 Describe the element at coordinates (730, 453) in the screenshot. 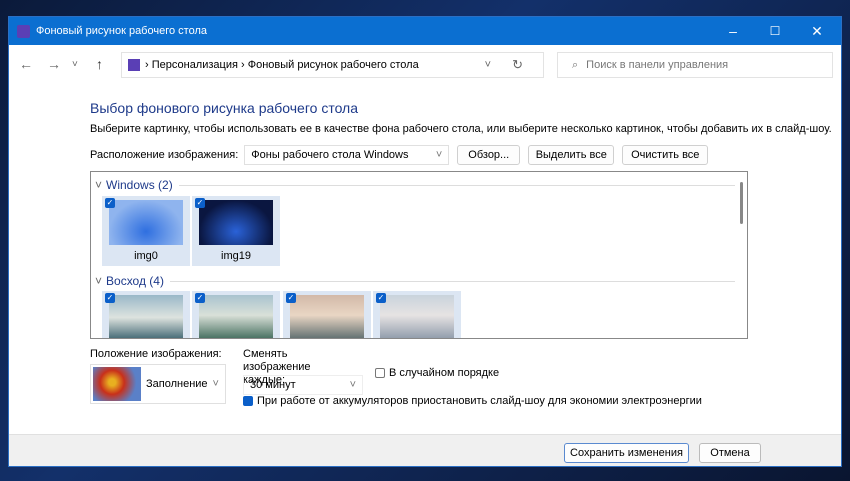

I see `cancel-button: Отмена` at that location.